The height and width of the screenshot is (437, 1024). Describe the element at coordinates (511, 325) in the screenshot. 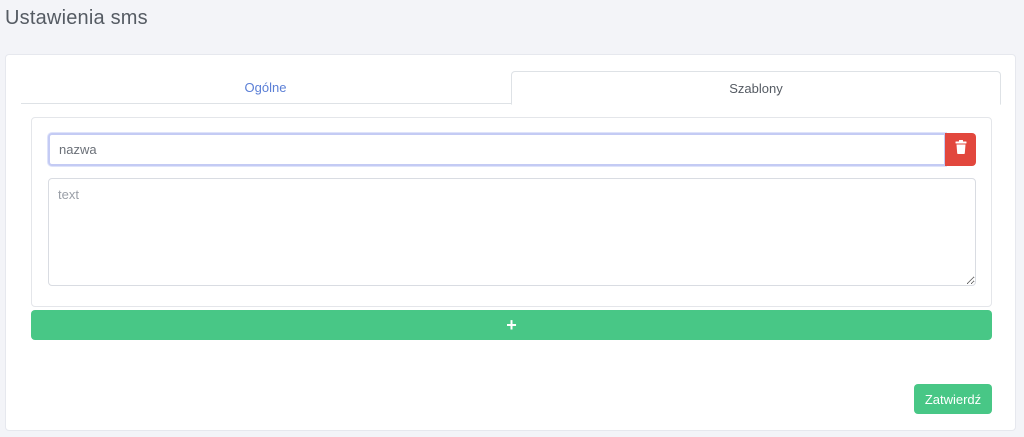

I see `add-template-button: +` at that location.